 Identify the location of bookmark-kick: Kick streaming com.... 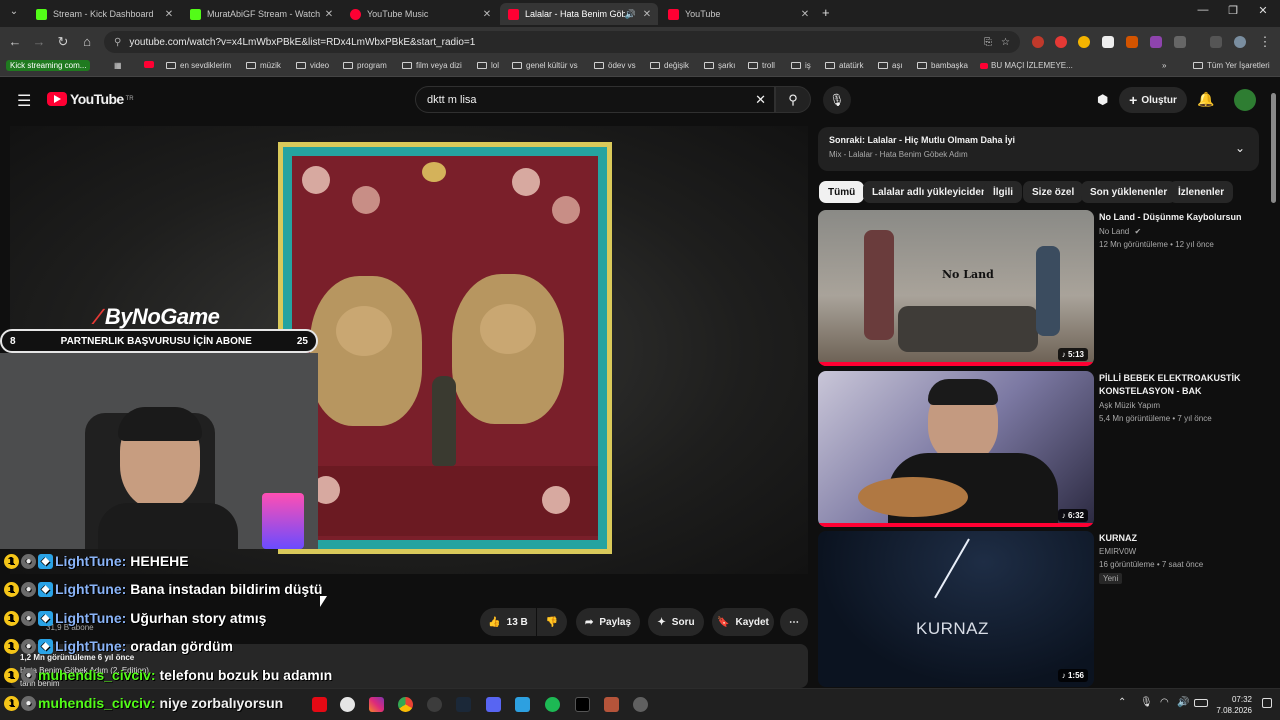
(48, 65).